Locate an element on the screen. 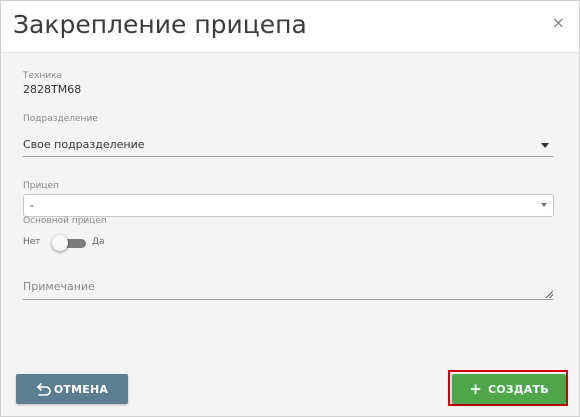 The width and height of the screenshot is (580, 417). division-selected-value: Свое подразделение is located at coordinates (84, 144).